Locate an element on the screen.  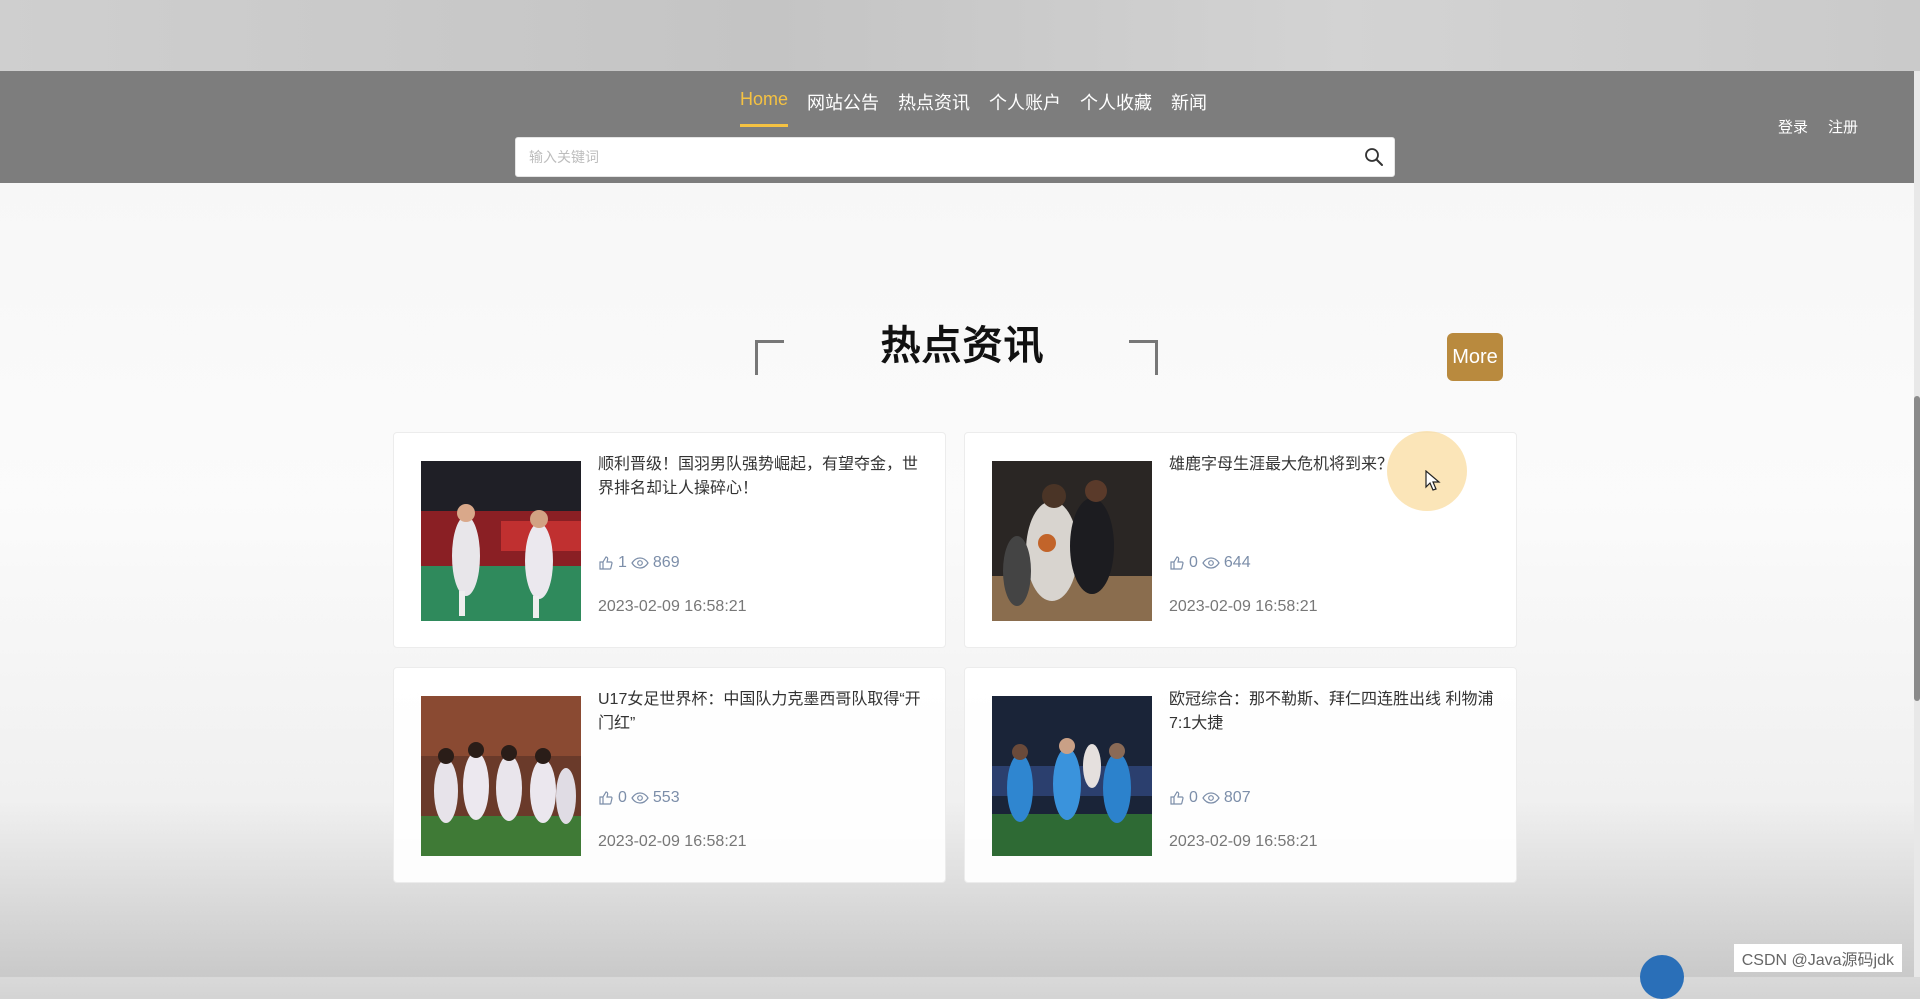
nav-announcements: 网站公告 is located at coordinates (843, 108).